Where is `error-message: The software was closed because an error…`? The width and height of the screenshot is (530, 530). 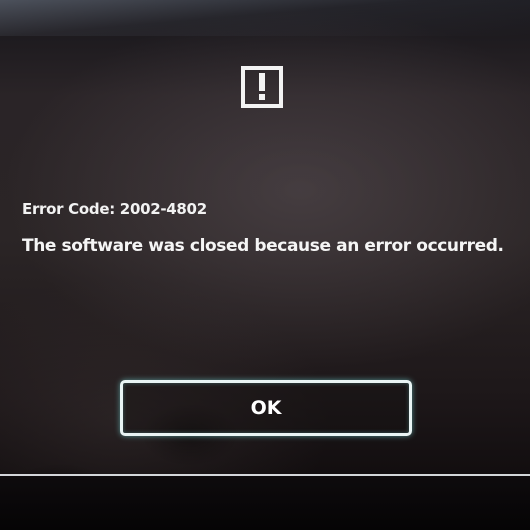
error-message: The software was closed because an error… is located at coordinates (263, 246).